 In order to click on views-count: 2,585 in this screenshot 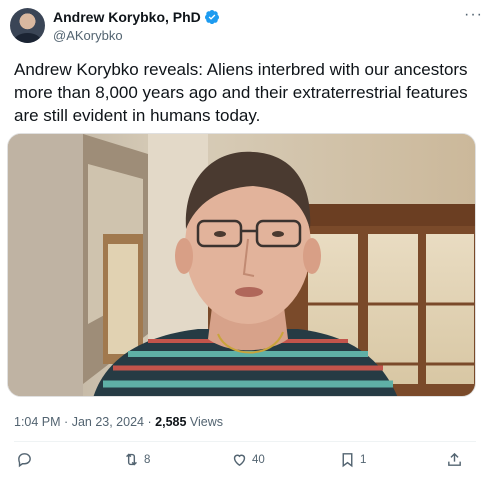, I will do `click(171, 422)`.